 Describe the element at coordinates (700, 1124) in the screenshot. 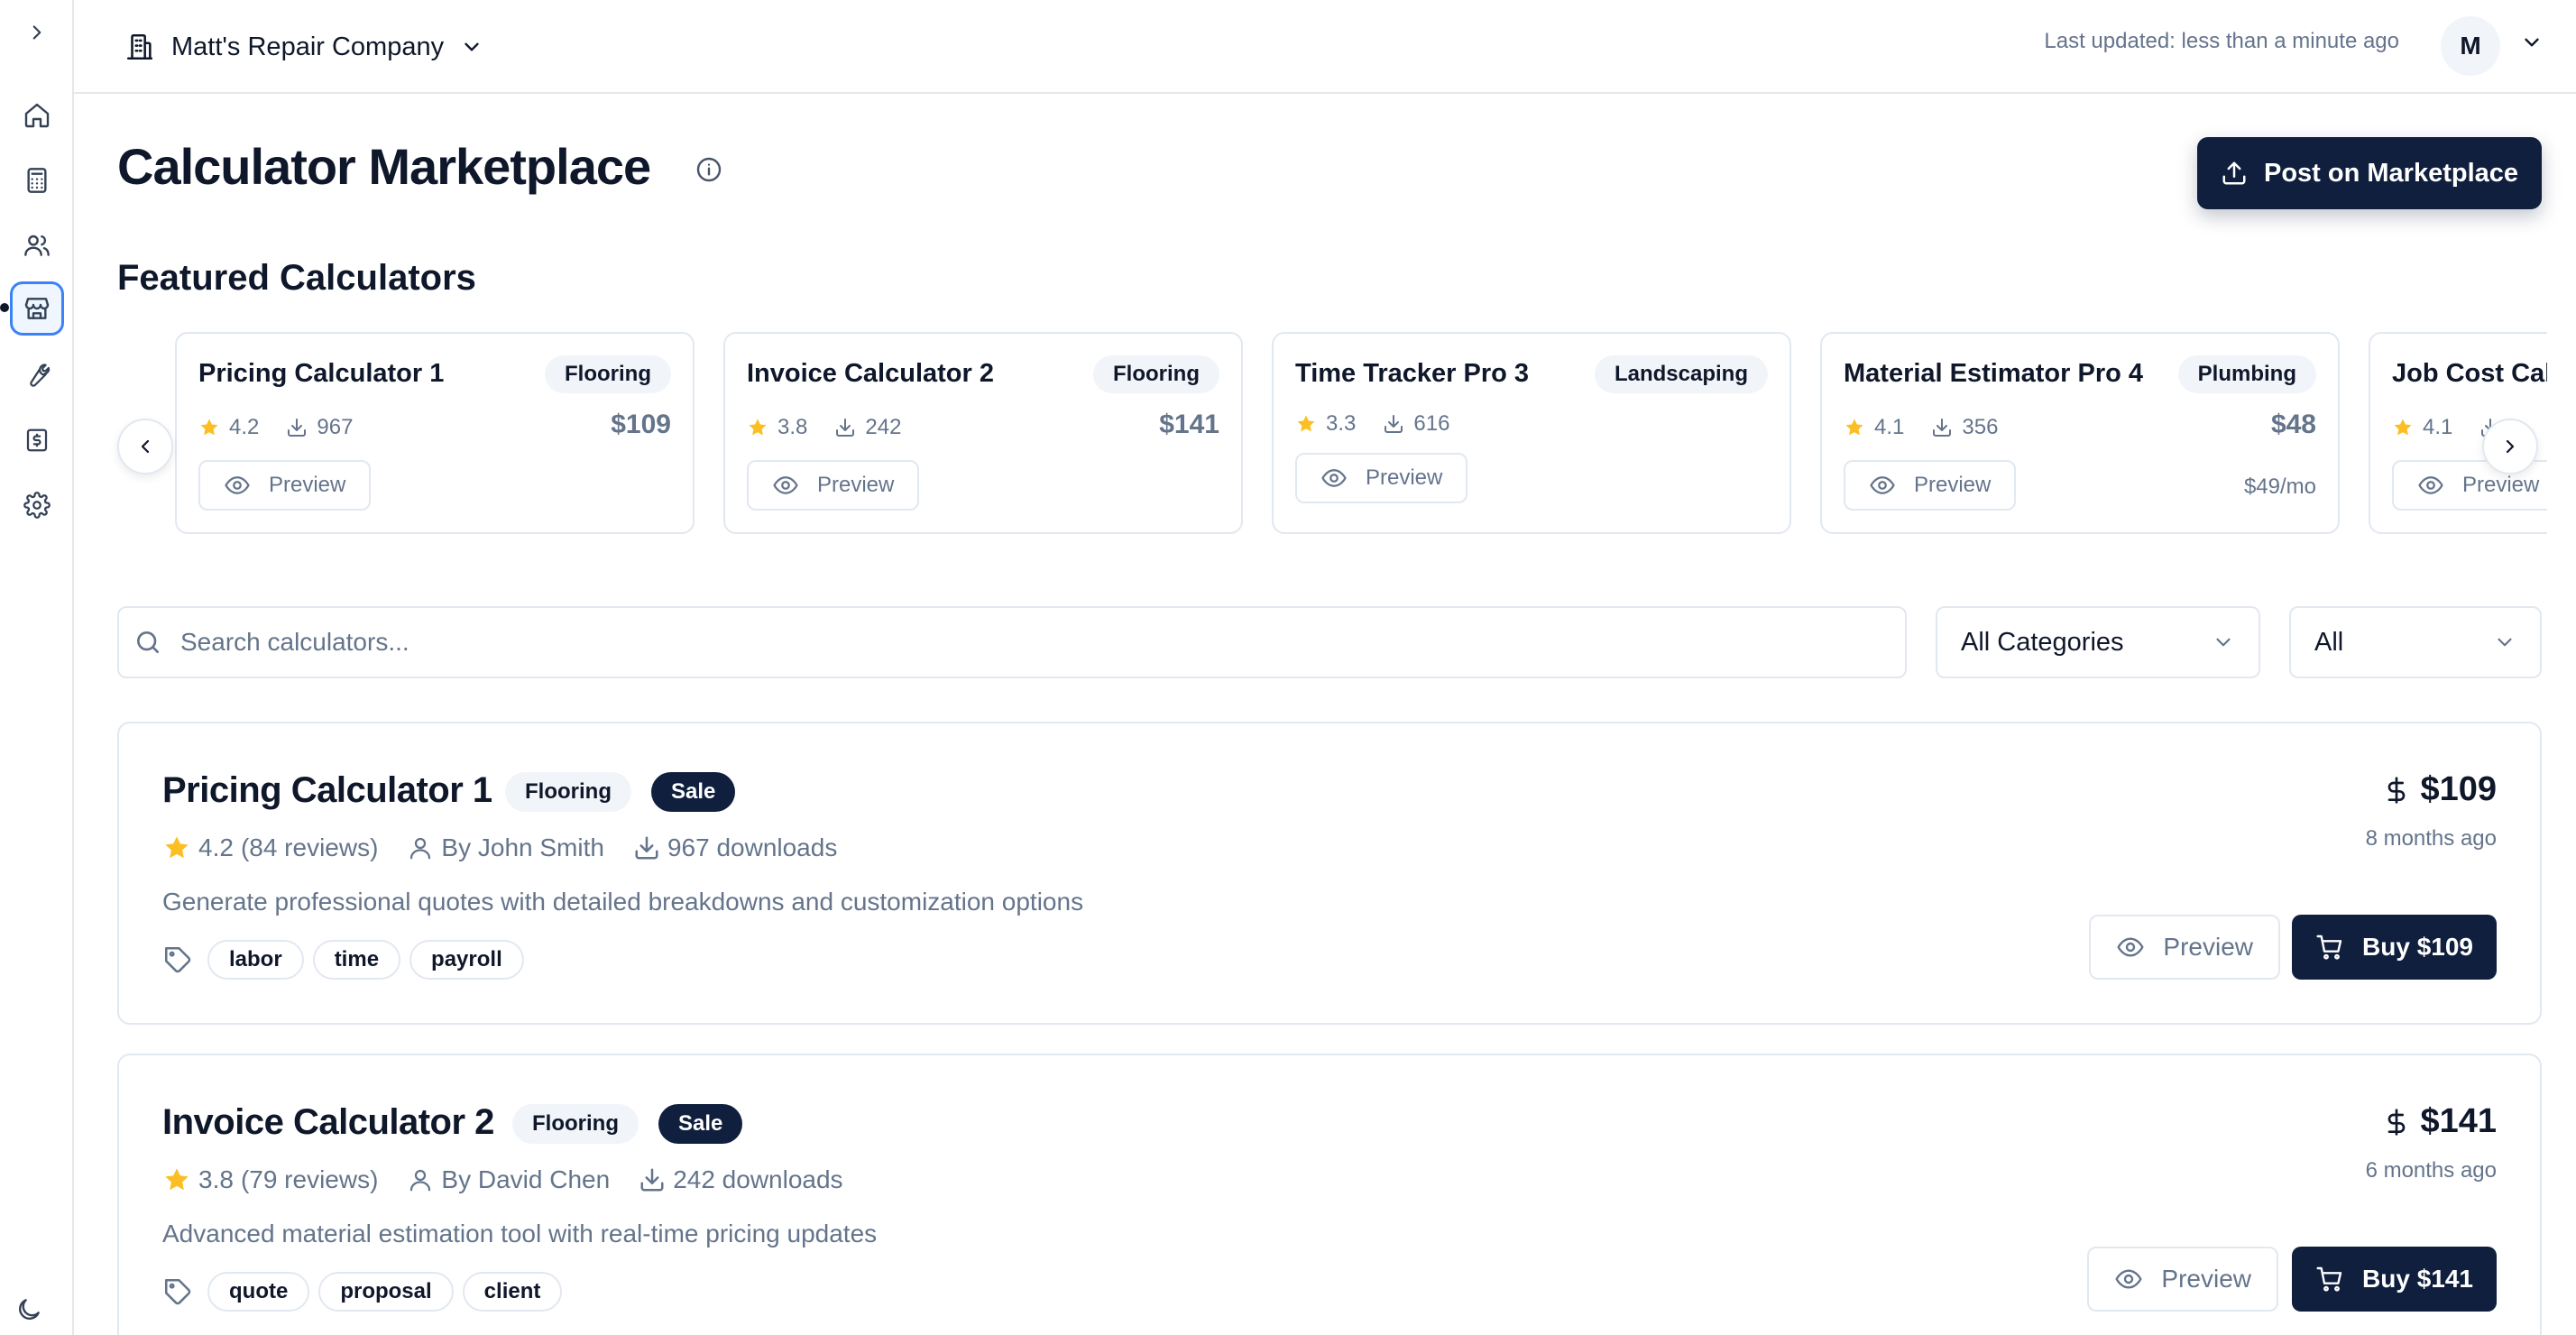

I see `sale-badge: Sale` at that location.